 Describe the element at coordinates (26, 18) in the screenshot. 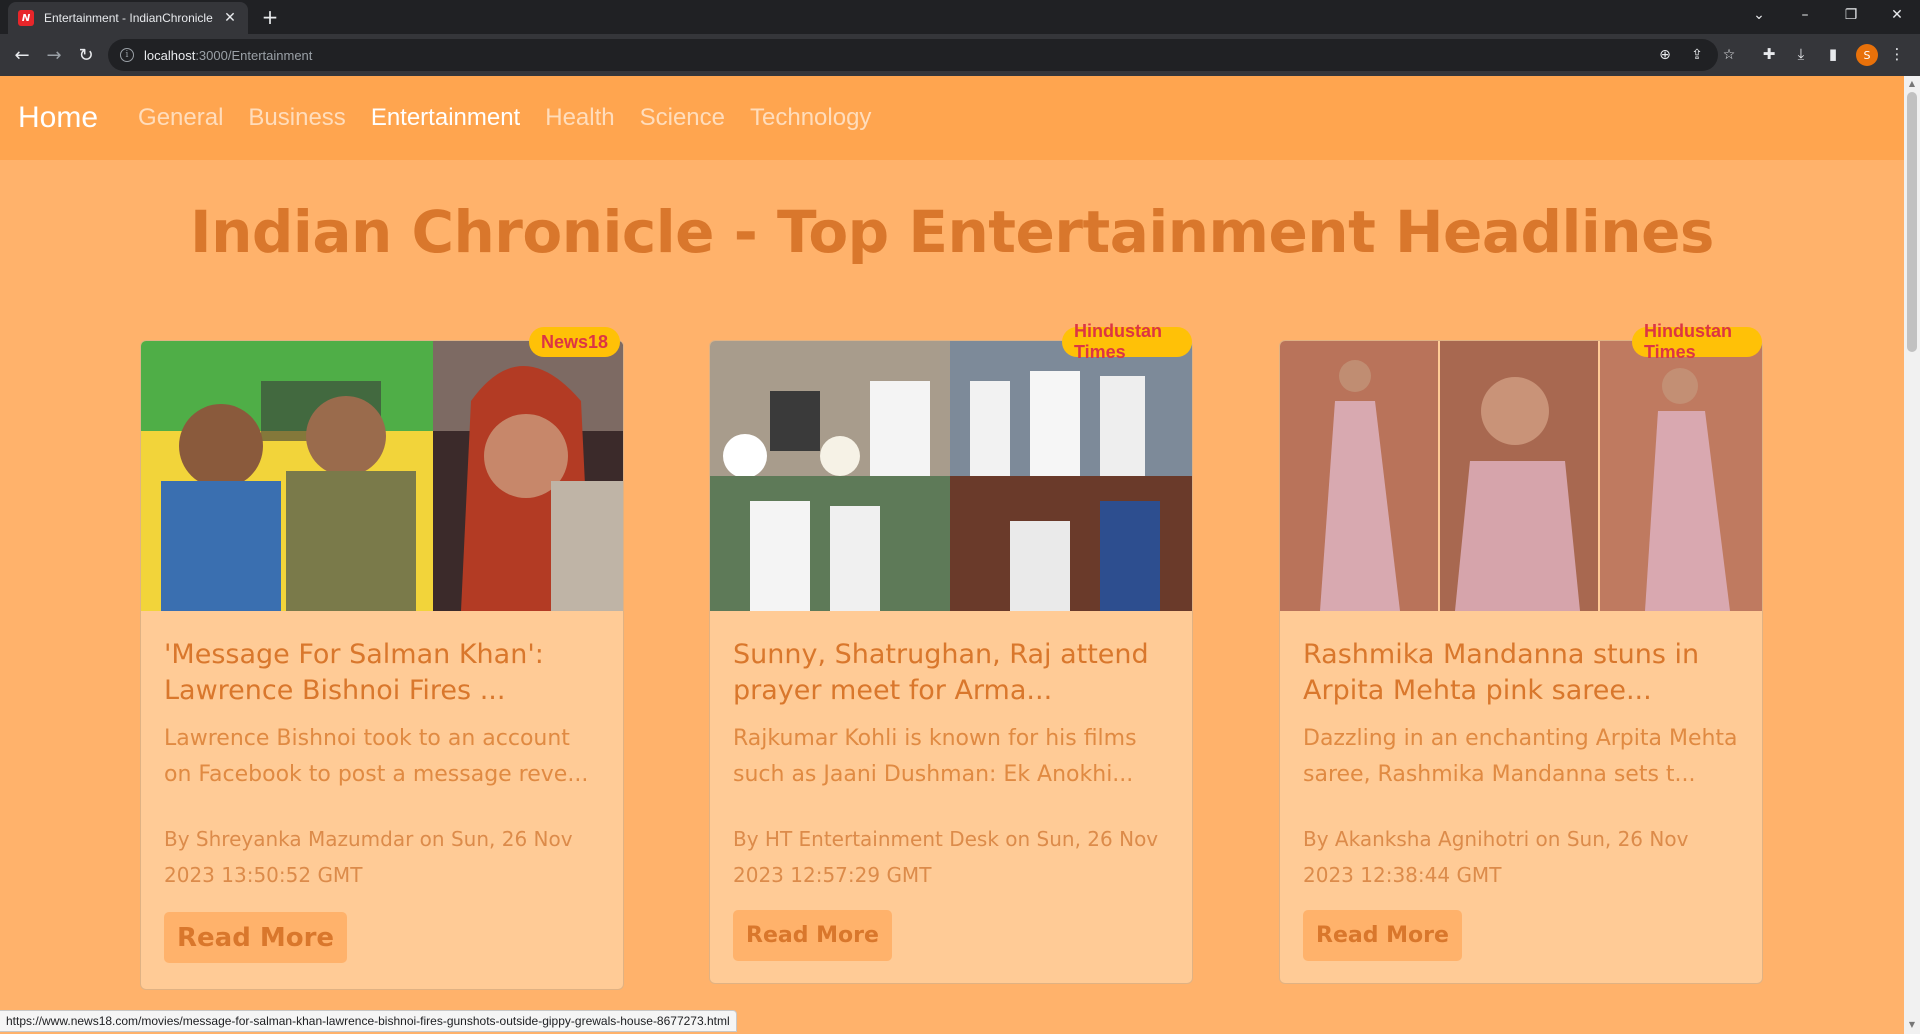

I see `site-favicon-icon: N` at that location.